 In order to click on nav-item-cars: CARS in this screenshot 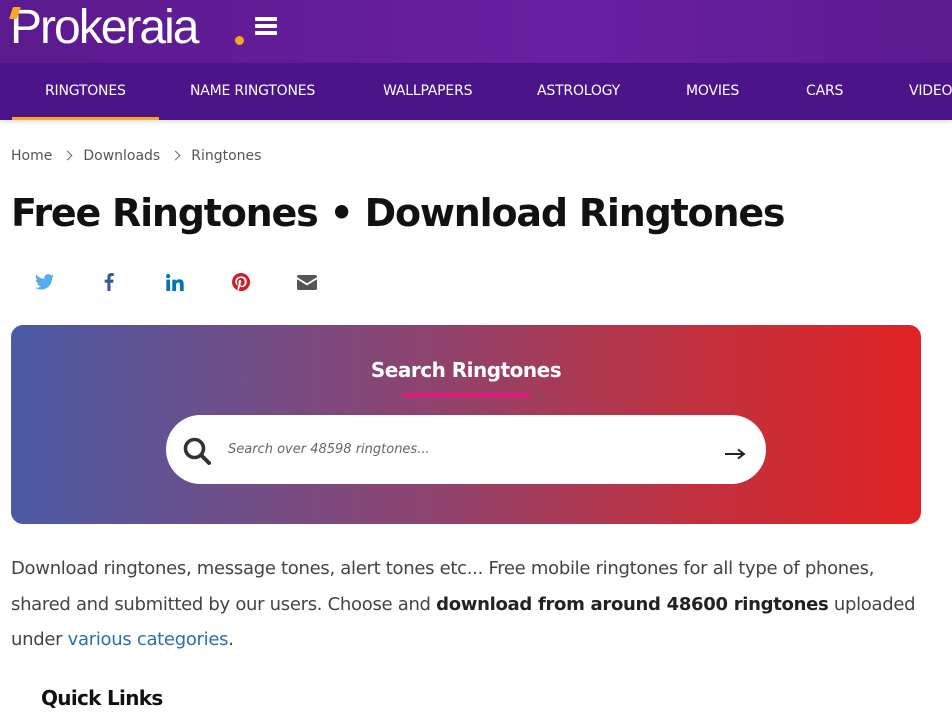, I will do `click(824, 91)`.